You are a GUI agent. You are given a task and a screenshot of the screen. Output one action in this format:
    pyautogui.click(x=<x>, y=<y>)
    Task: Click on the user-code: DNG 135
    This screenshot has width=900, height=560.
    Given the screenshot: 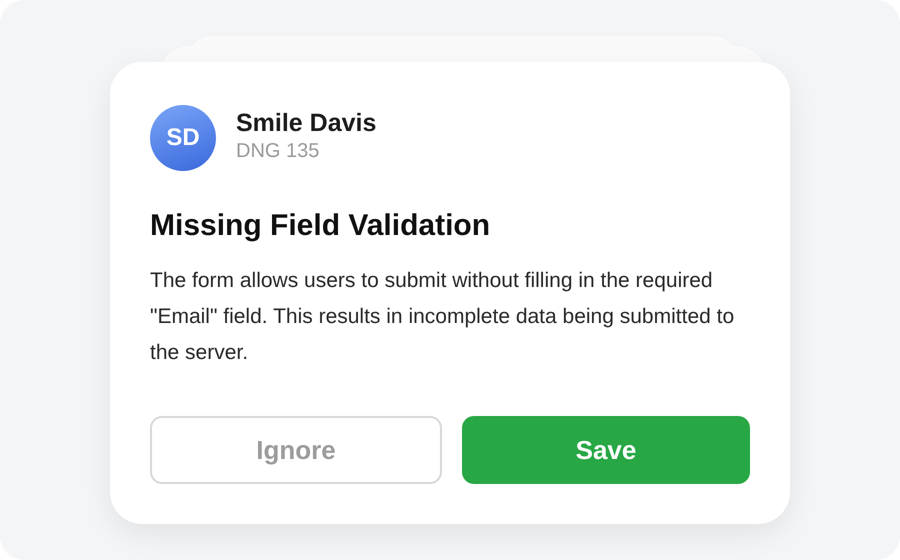 What is the action you would take?
    pyautogui.click(x=278, y=151)
    